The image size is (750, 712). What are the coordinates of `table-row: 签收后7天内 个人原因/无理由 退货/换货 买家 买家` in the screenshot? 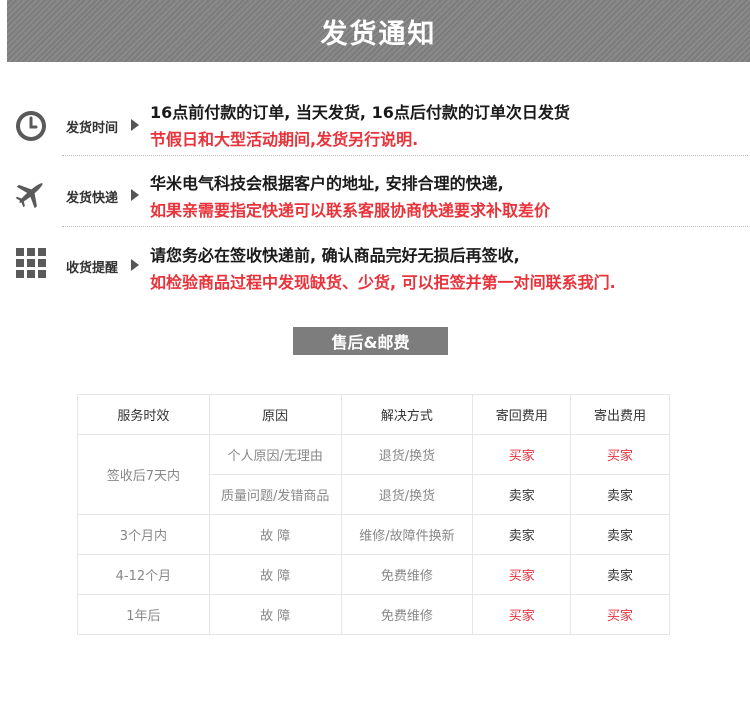 It's located at (373, 474).